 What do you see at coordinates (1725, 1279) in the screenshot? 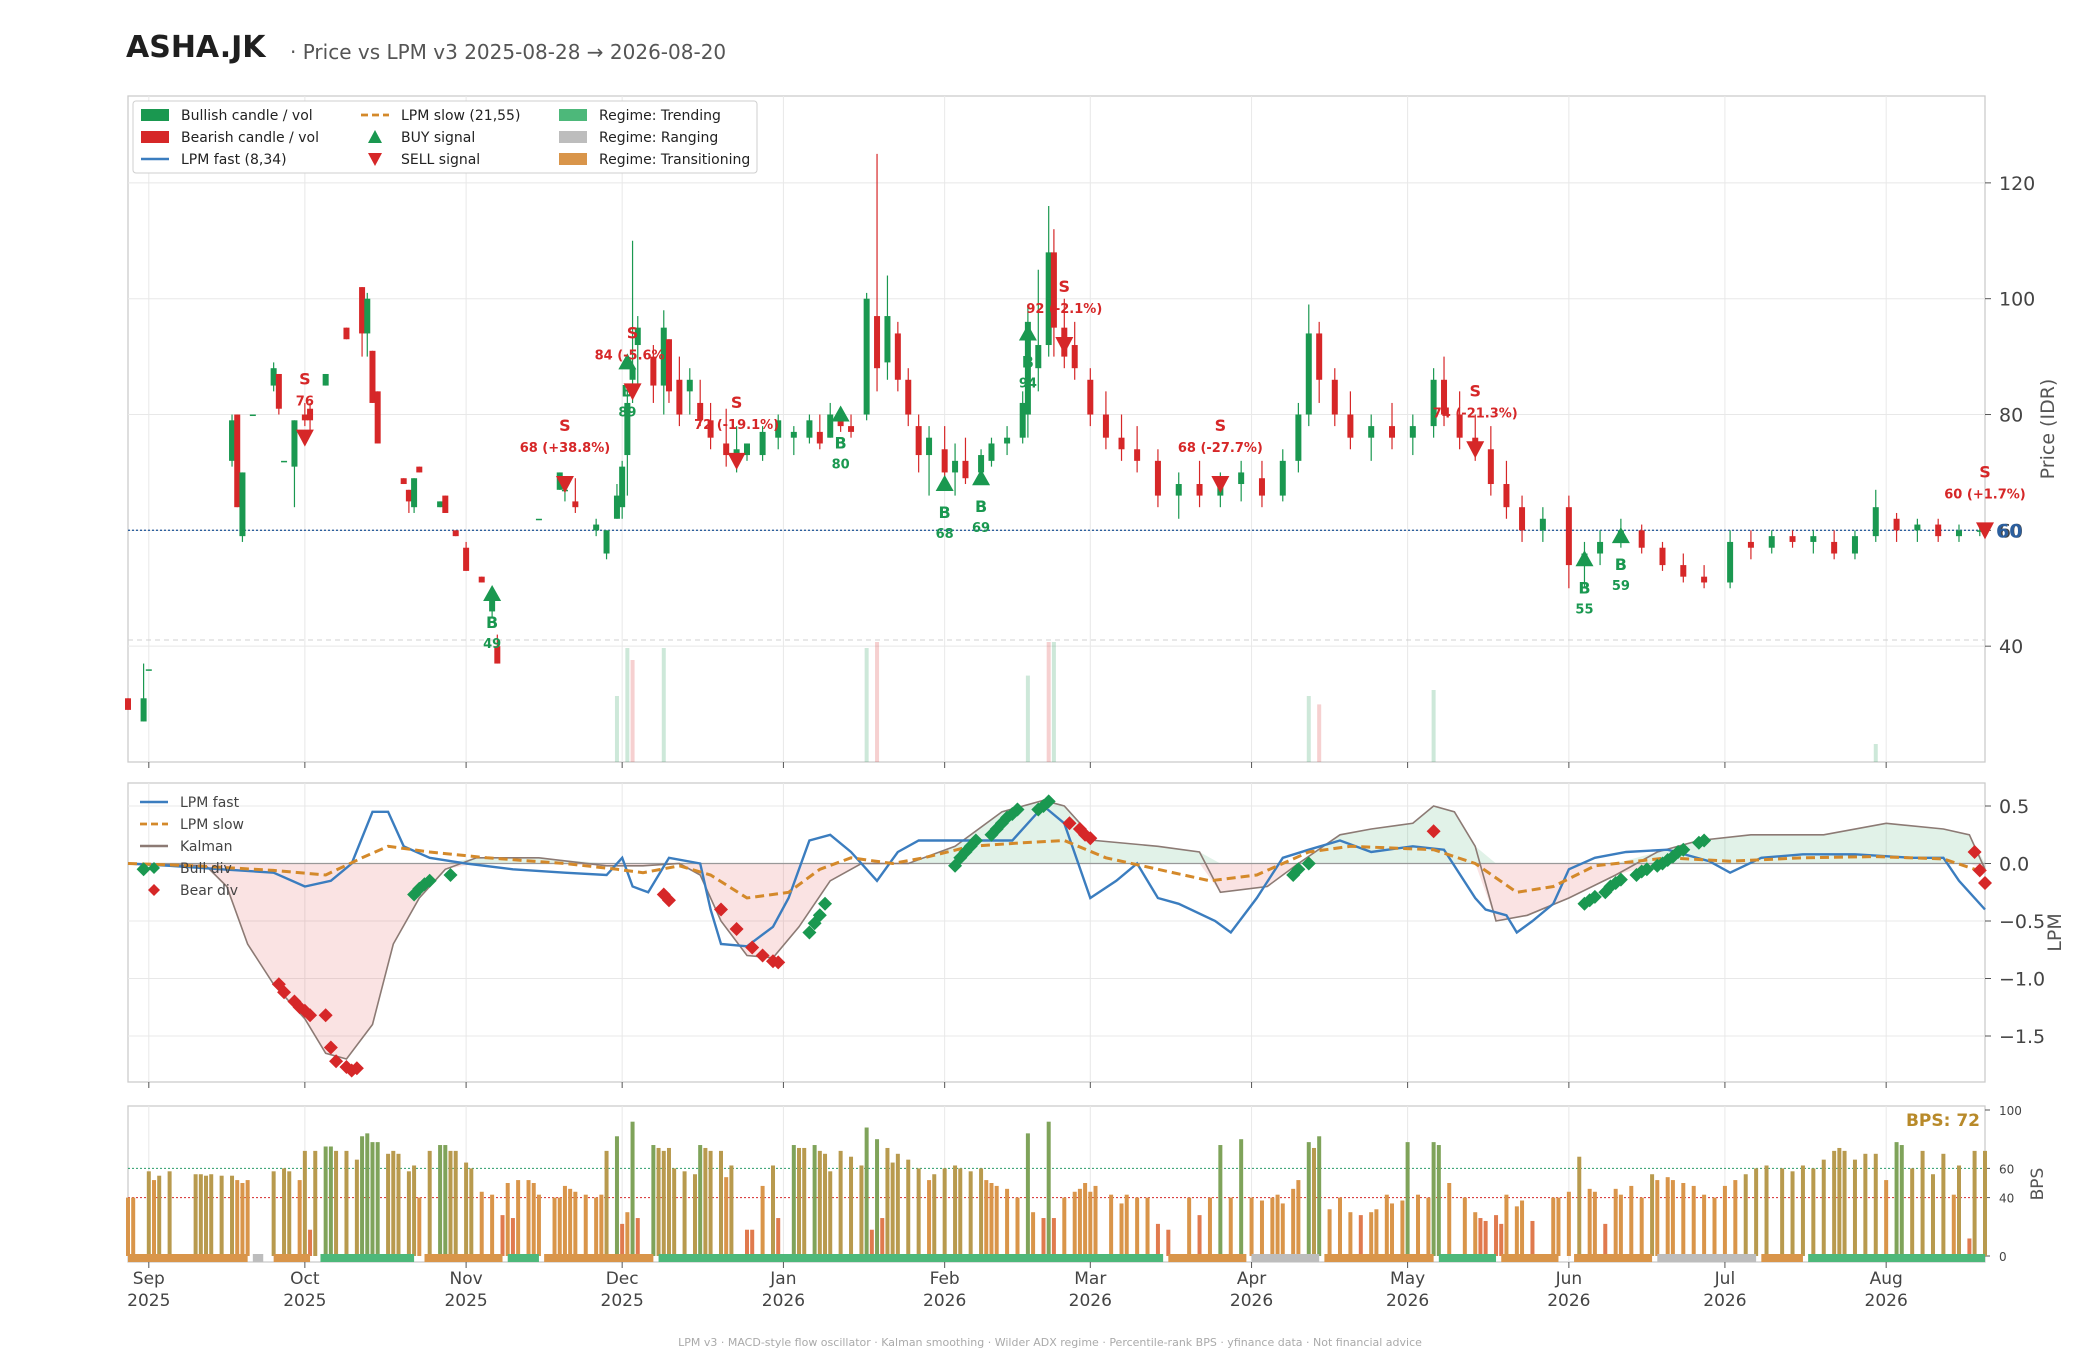
I see `x-tick-month: Jul` at bounding box center [1725, 1279].